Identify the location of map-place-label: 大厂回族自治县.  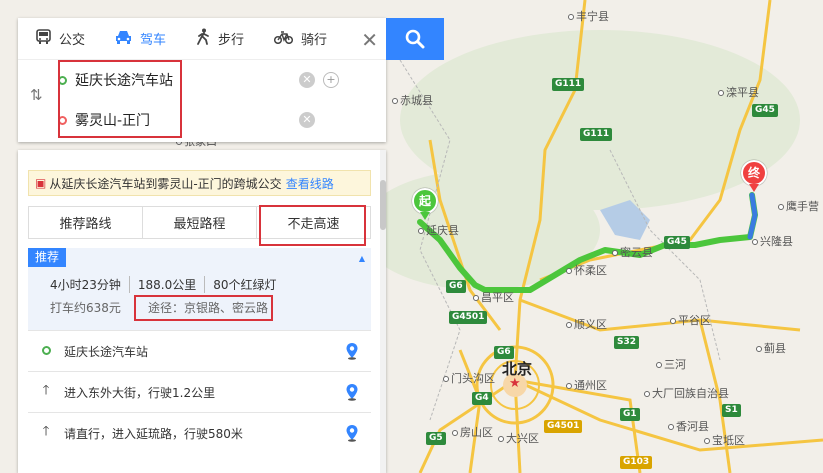
(686, 393).